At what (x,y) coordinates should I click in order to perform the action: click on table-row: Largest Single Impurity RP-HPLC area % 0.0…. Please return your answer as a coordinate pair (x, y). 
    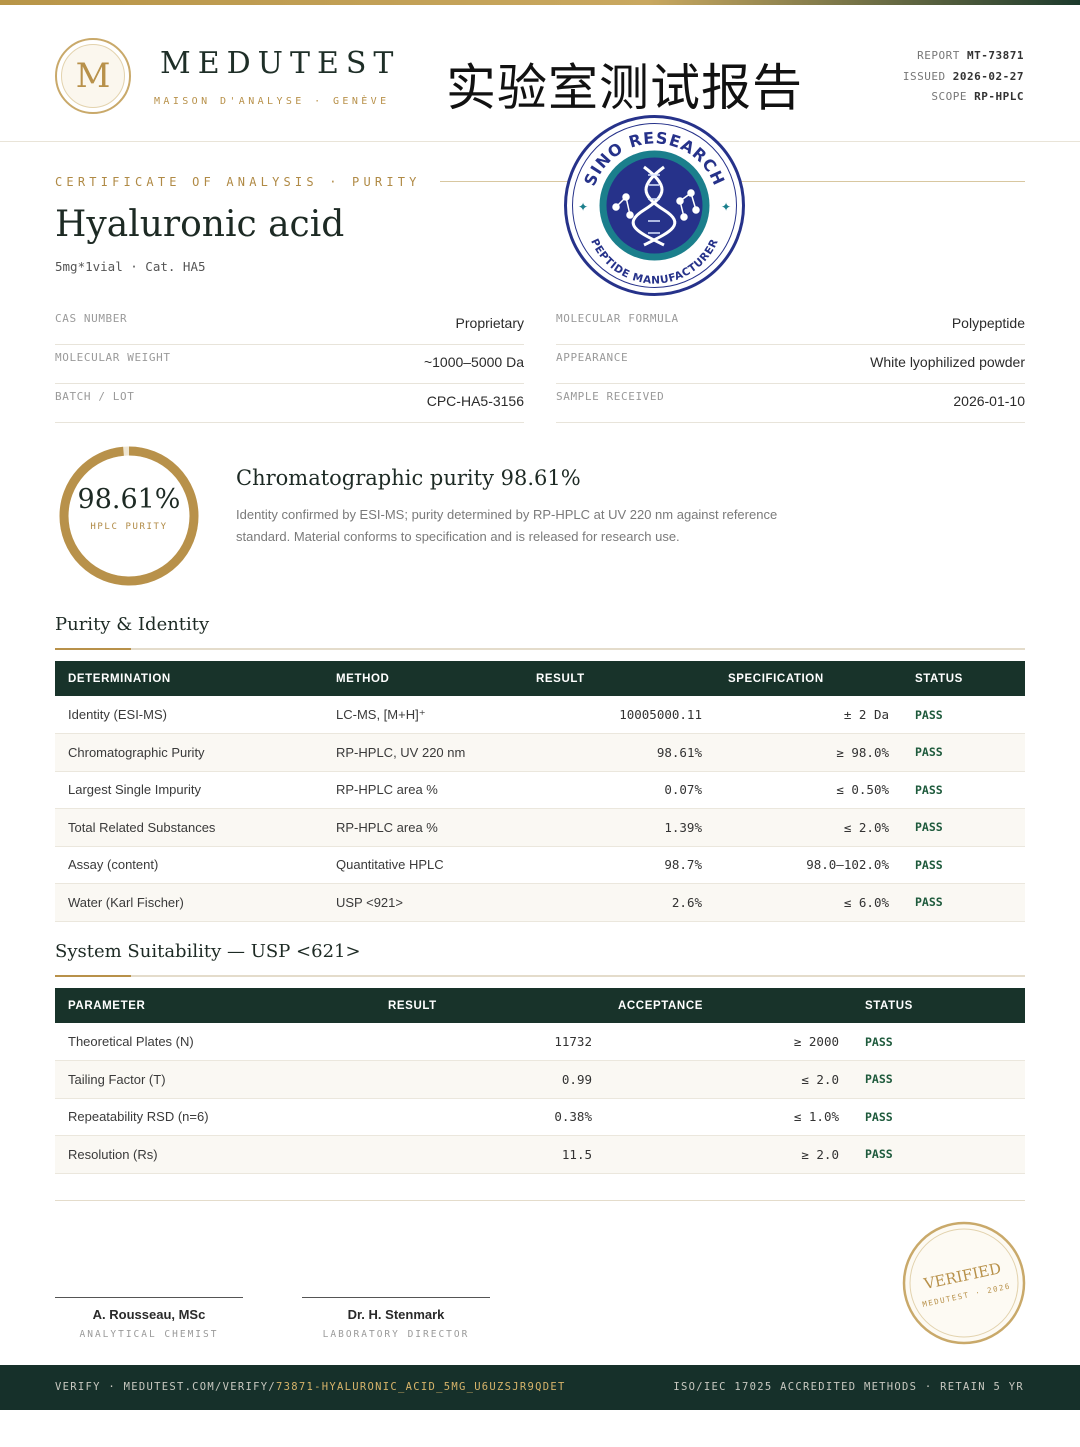
    Looking at the image, I should click on (540, 790).